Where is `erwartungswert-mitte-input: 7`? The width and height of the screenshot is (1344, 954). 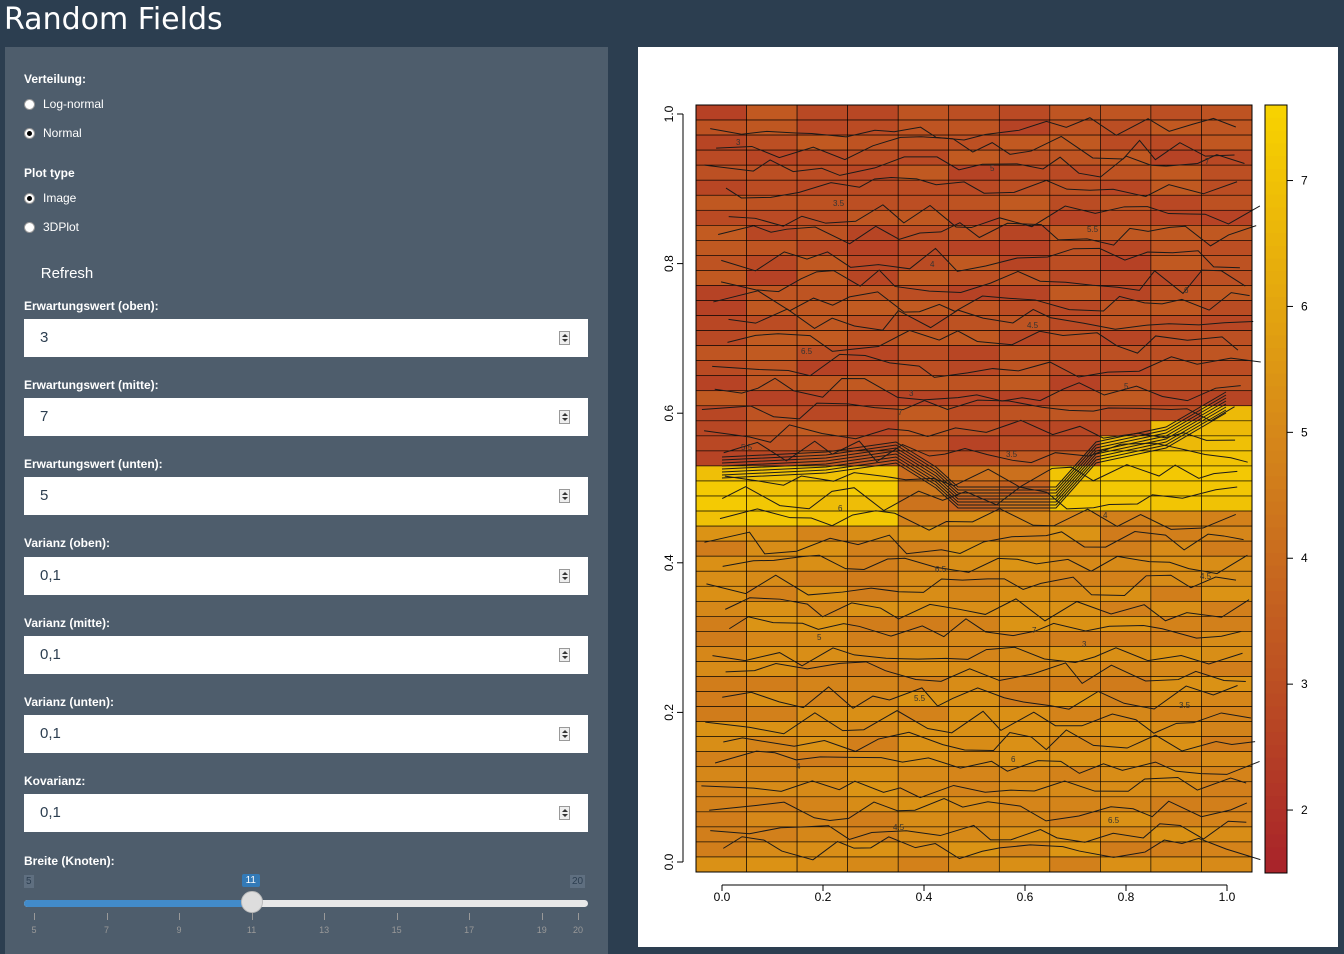 erwartungswert-mitte-input: 7 is located at coordinates (306, 417).